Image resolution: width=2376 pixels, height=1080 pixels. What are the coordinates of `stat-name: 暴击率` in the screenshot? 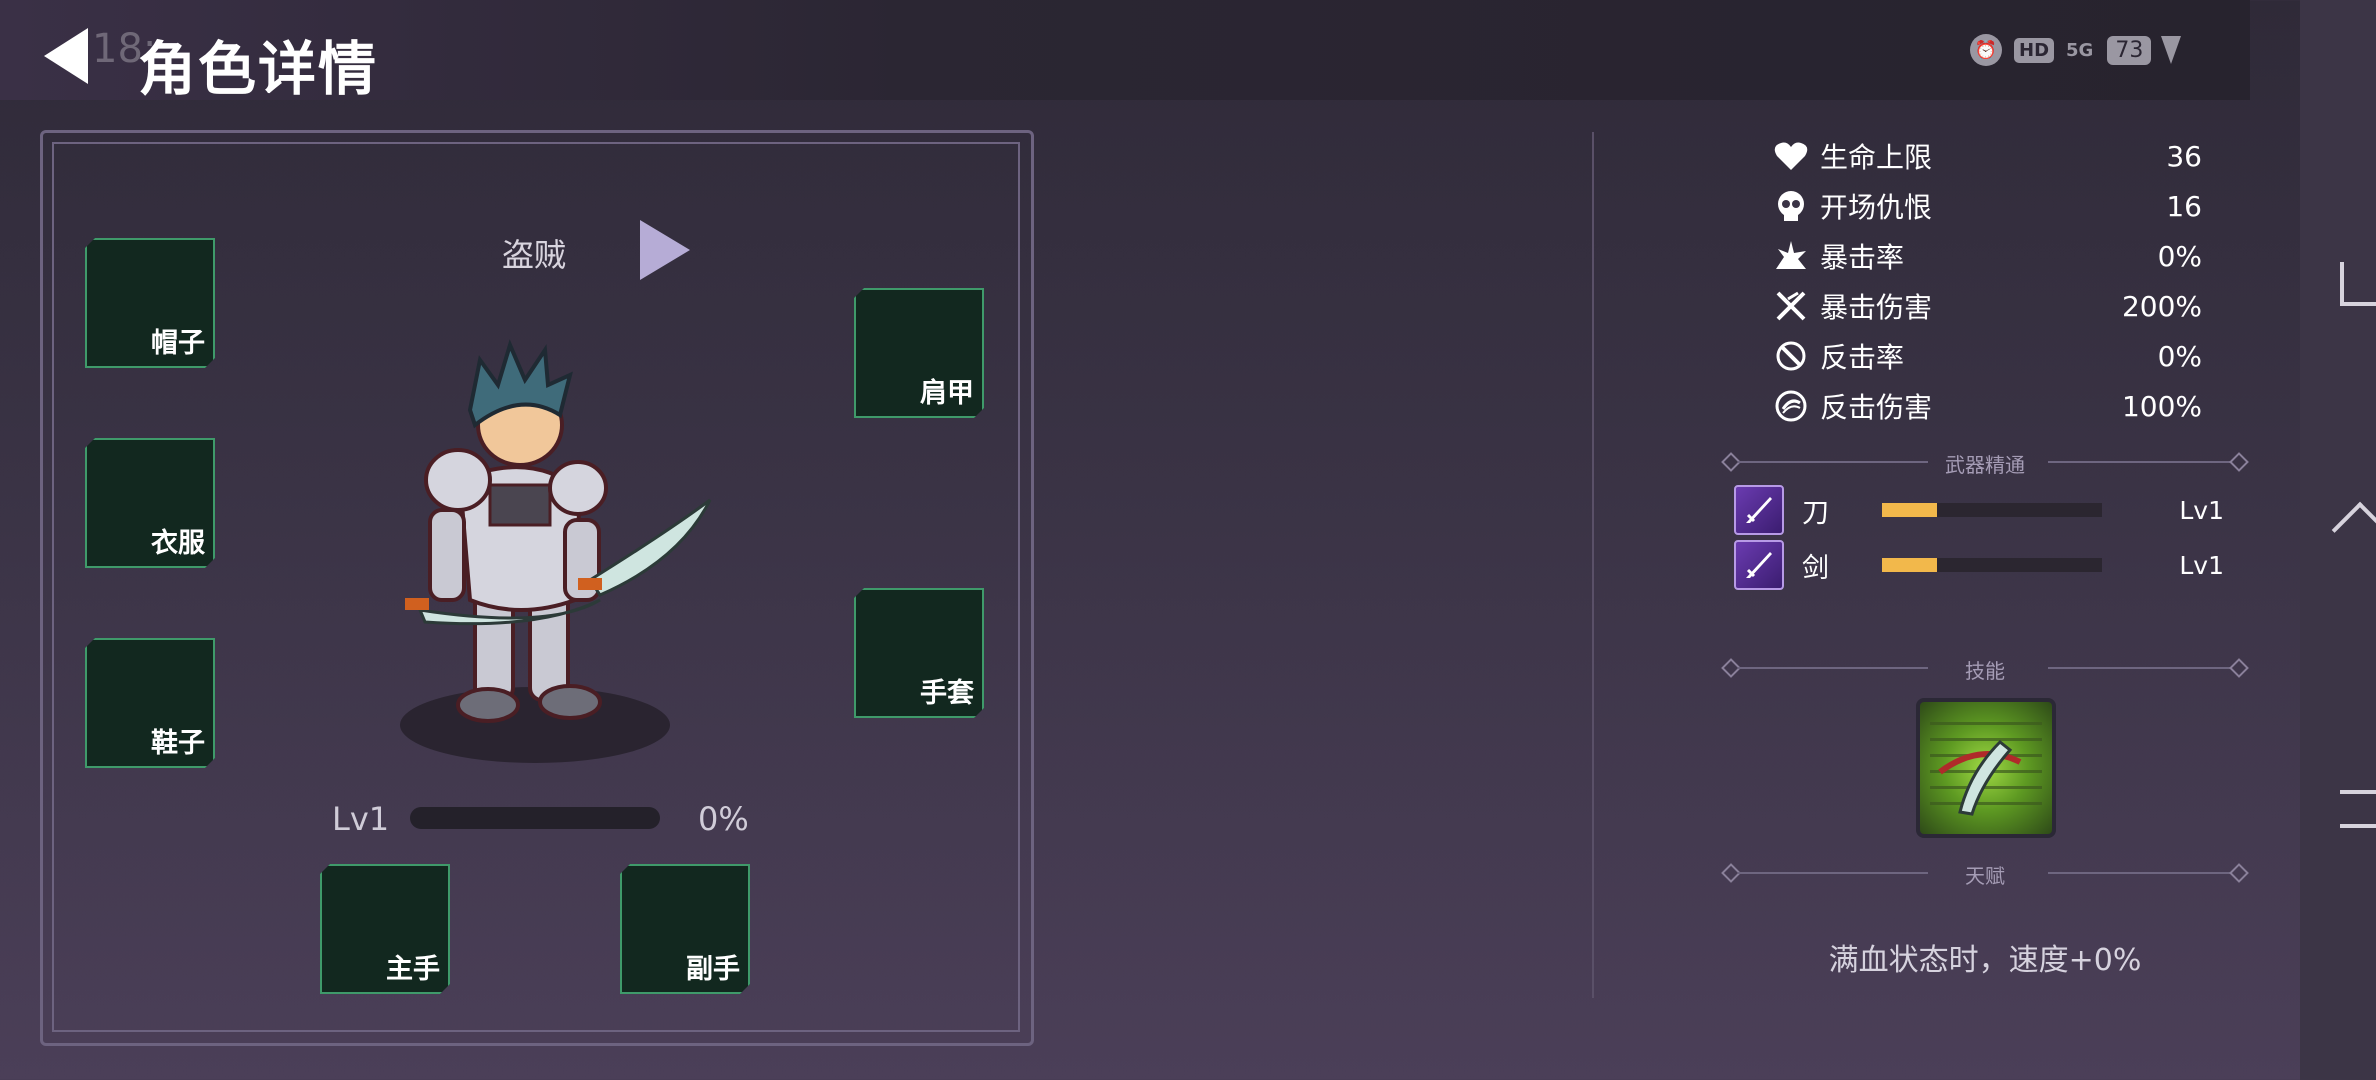 It's located at (1862, 257).